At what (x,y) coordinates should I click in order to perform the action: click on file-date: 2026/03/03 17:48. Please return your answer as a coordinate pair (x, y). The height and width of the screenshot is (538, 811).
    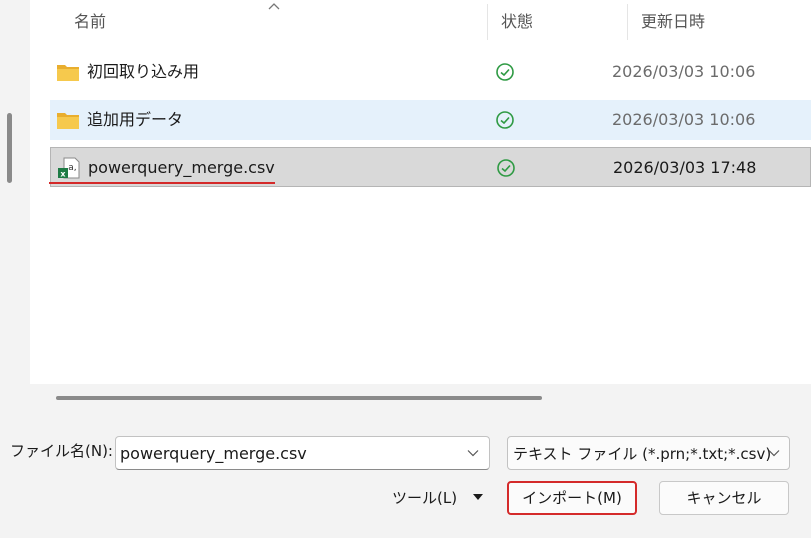
    Looking at the image, I should click on (685, 167).